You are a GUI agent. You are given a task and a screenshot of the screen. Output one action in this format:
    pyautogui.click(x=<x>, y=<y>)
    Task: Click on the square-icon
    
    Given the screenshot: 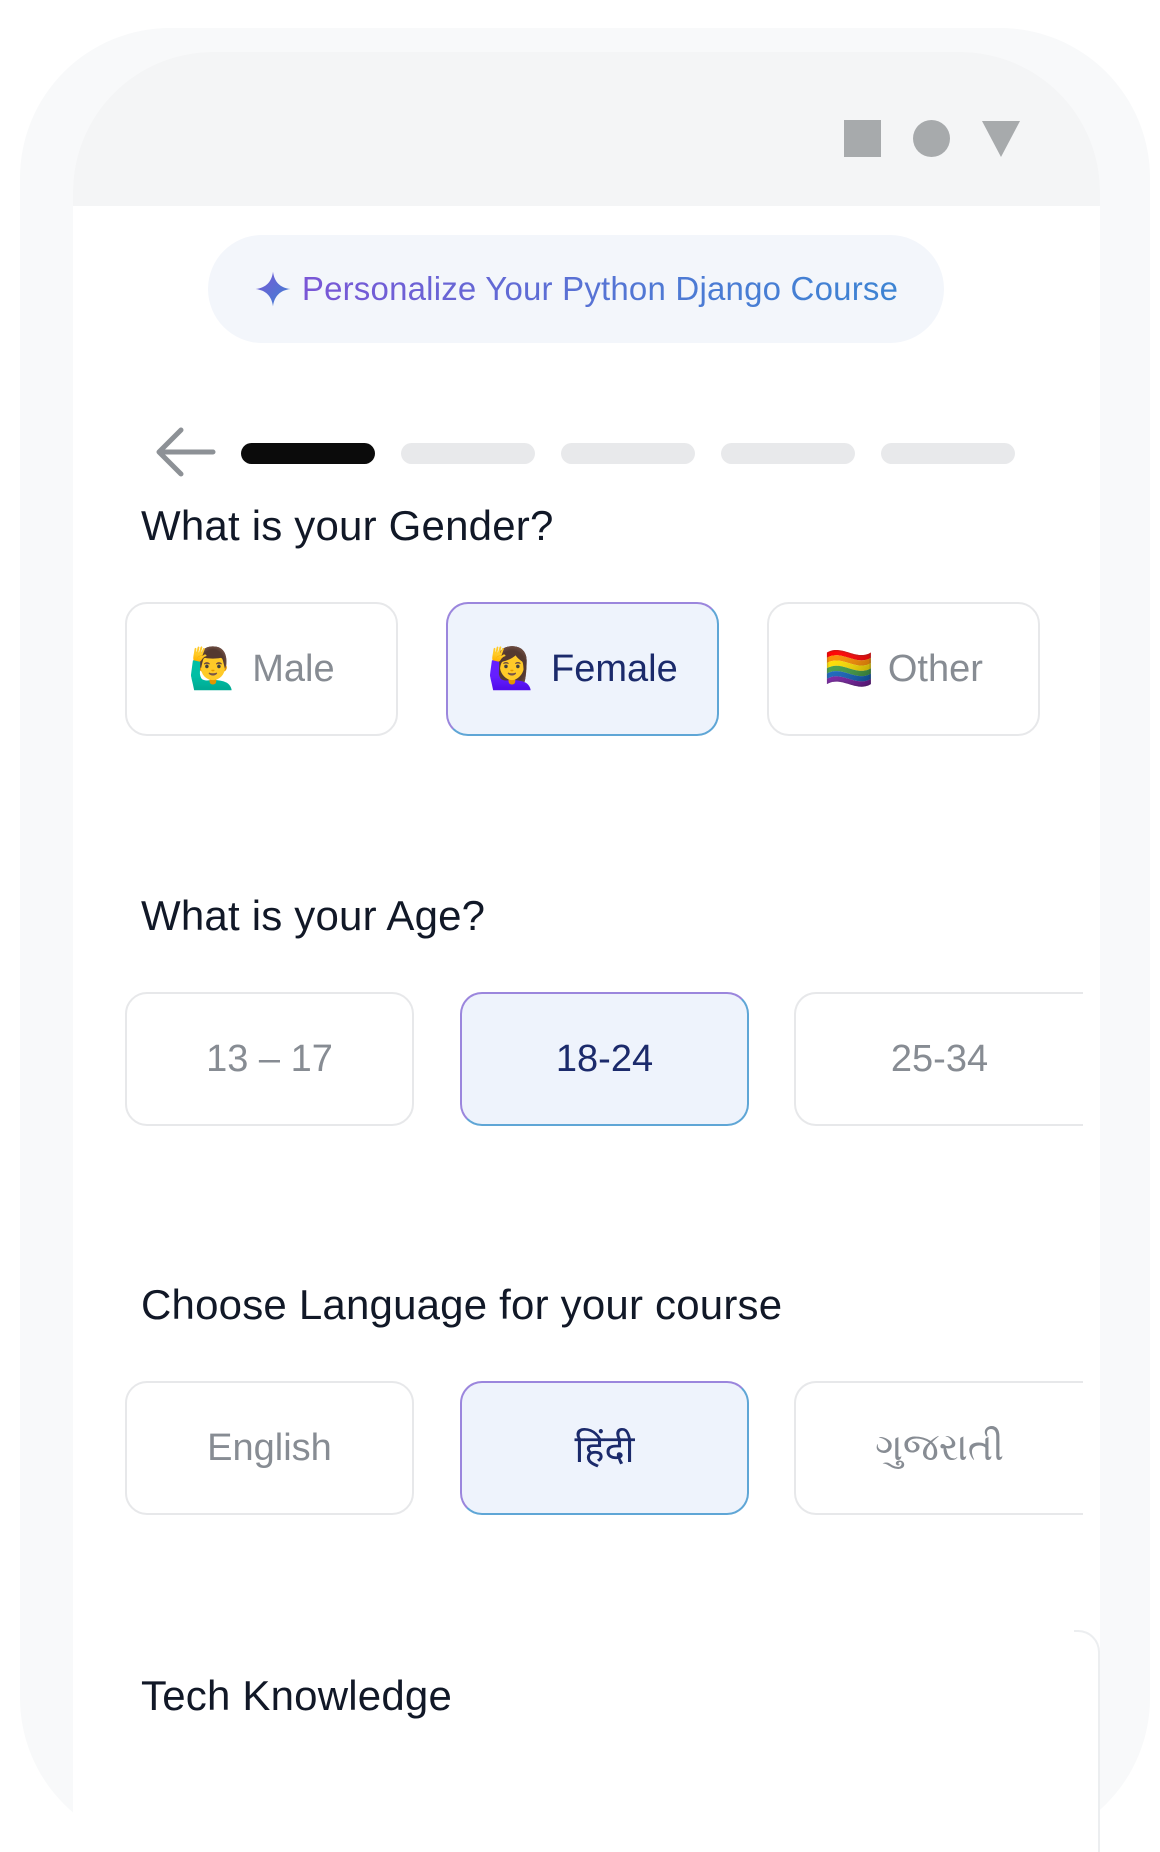 What is the action you would take?
    pyautogui.click(x=862, y=138)
    